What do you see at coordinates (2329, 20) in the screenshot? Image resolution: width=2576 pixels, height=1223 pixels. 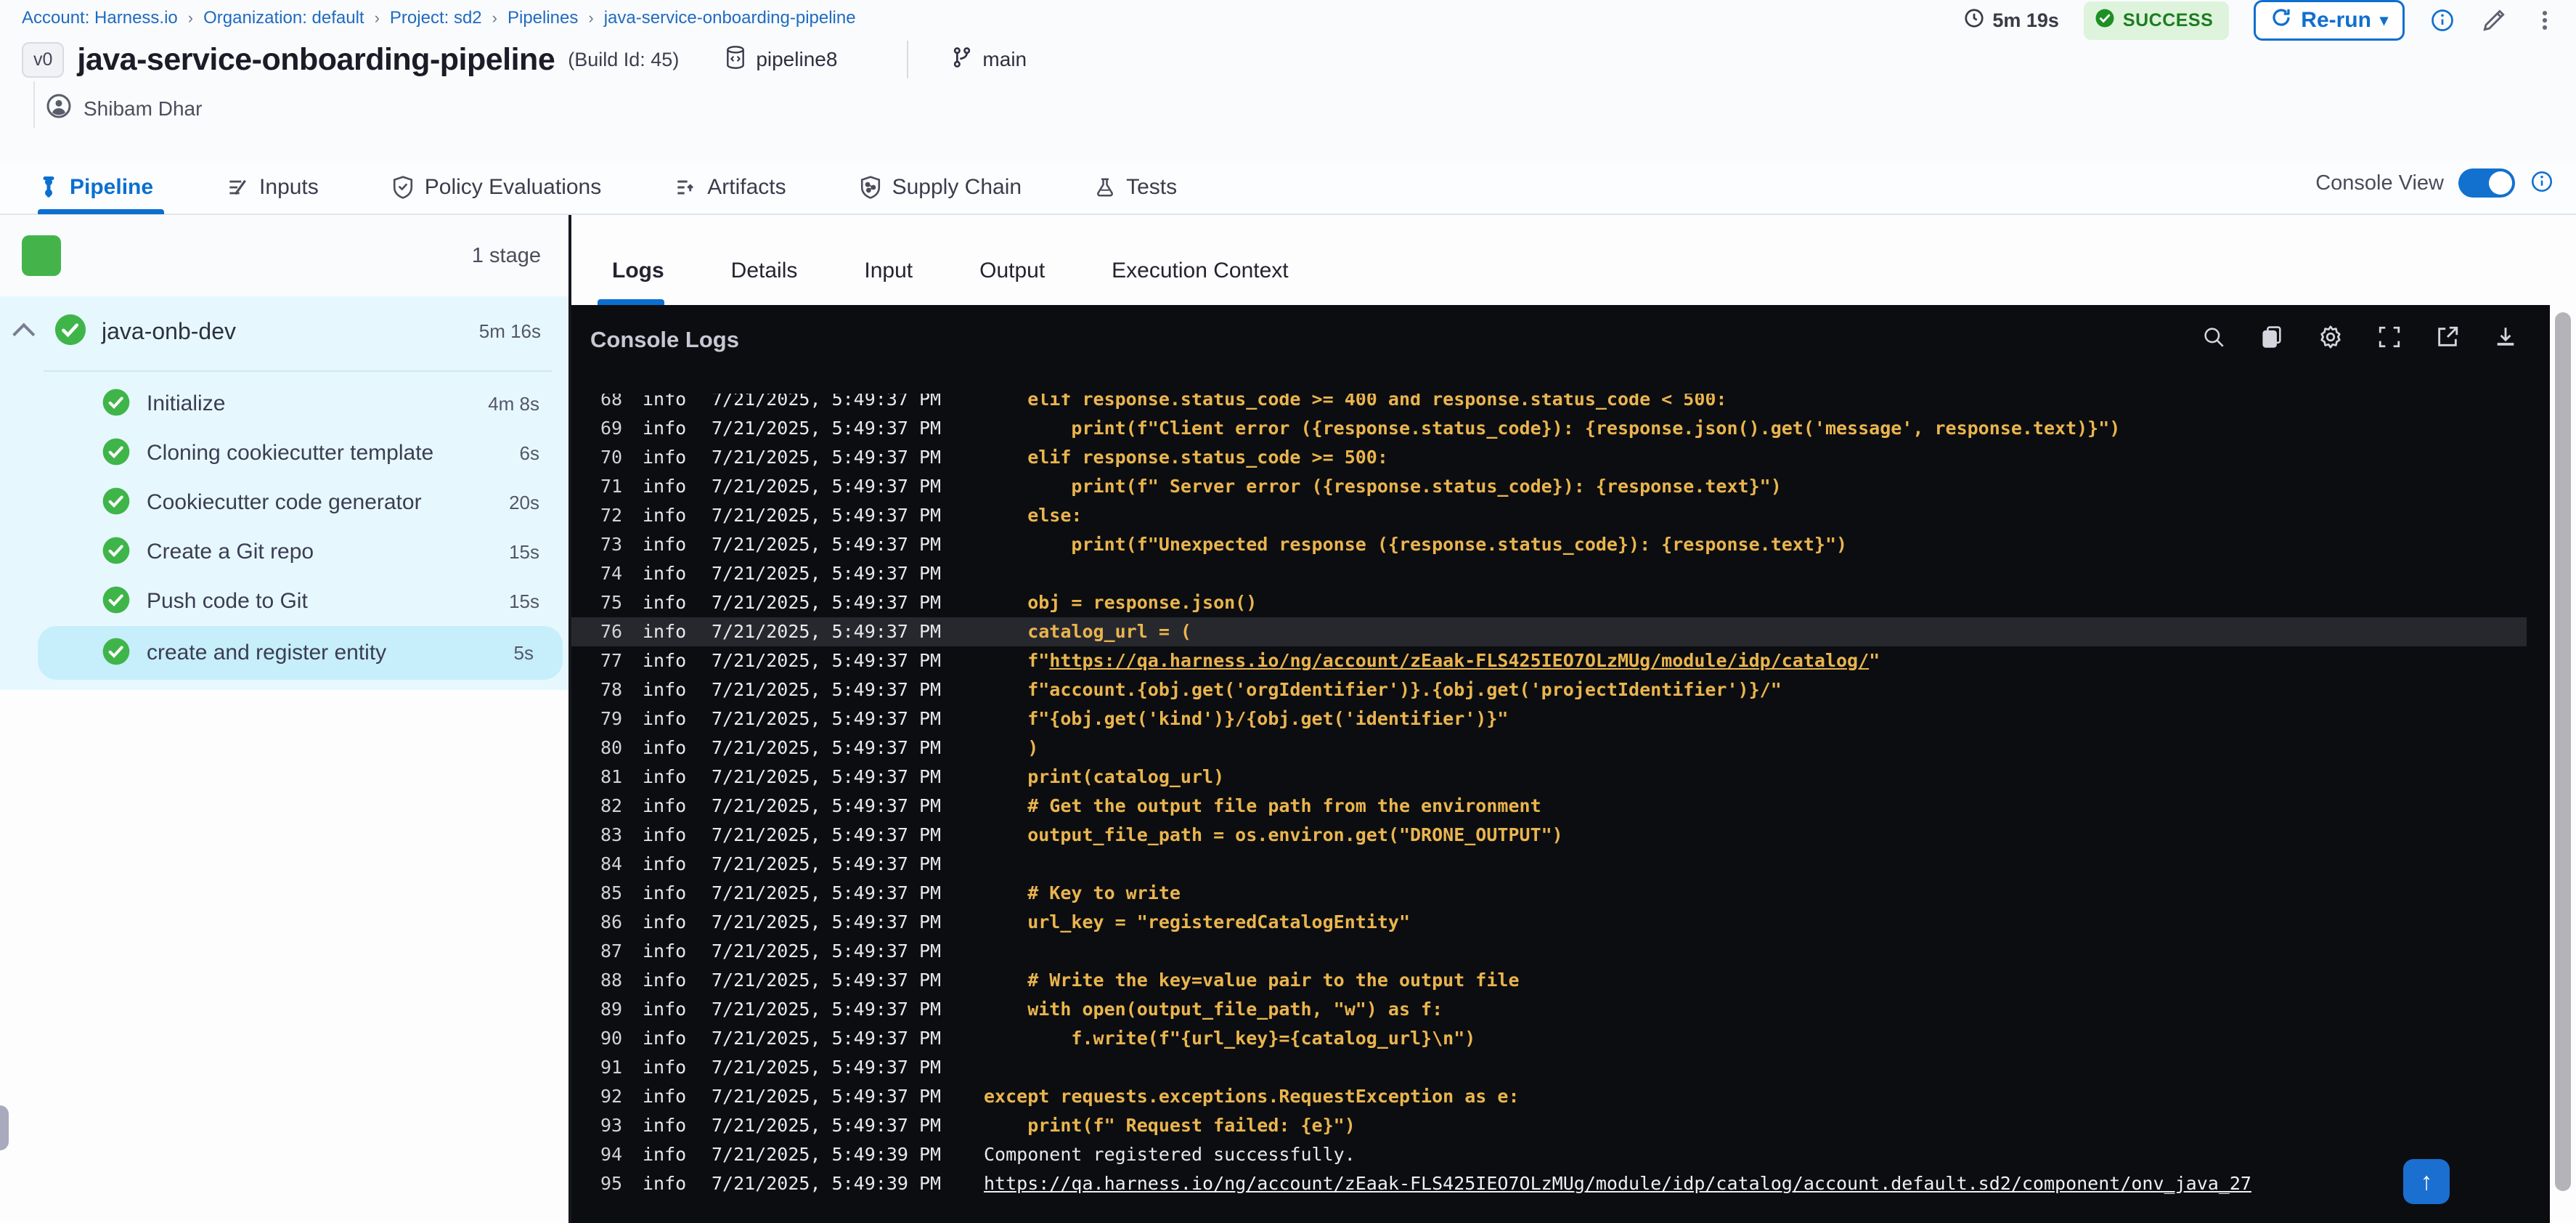 I see `rerun-button: Re-run ▾` at bounding box center [2329, 20].